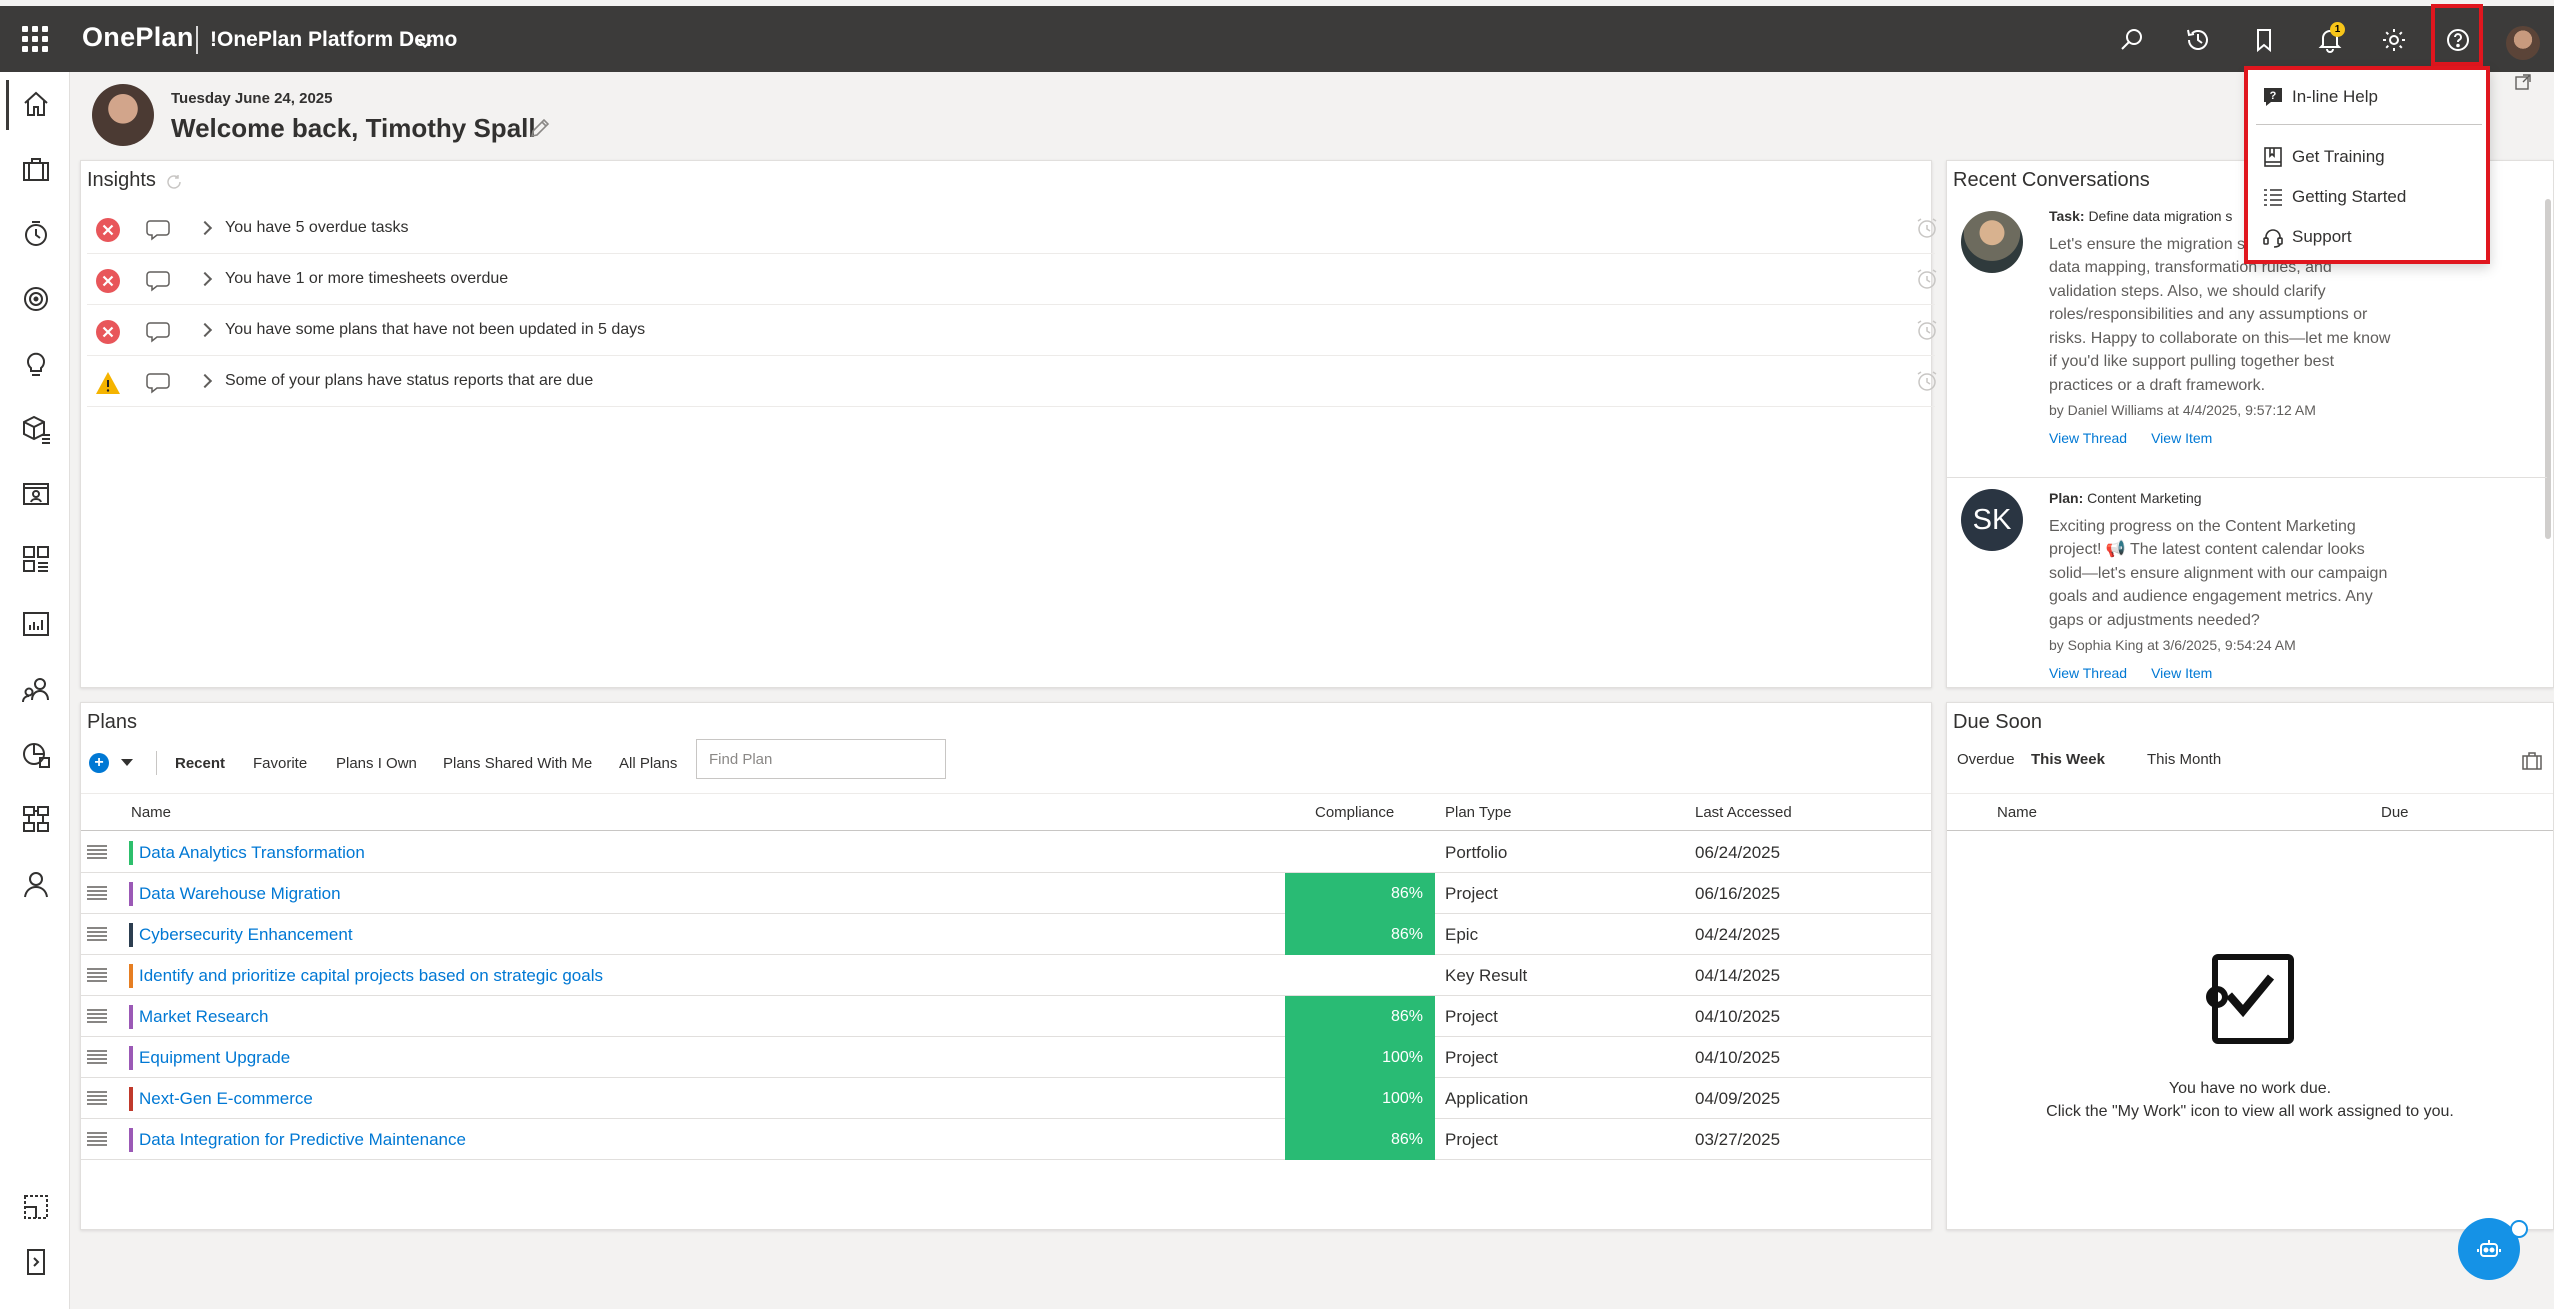 This screenshot has width=2554, height=1309. Describe the element at coordinates (138, 37) in the screenshot. I see `brand-logo: OnePlan` at that location.